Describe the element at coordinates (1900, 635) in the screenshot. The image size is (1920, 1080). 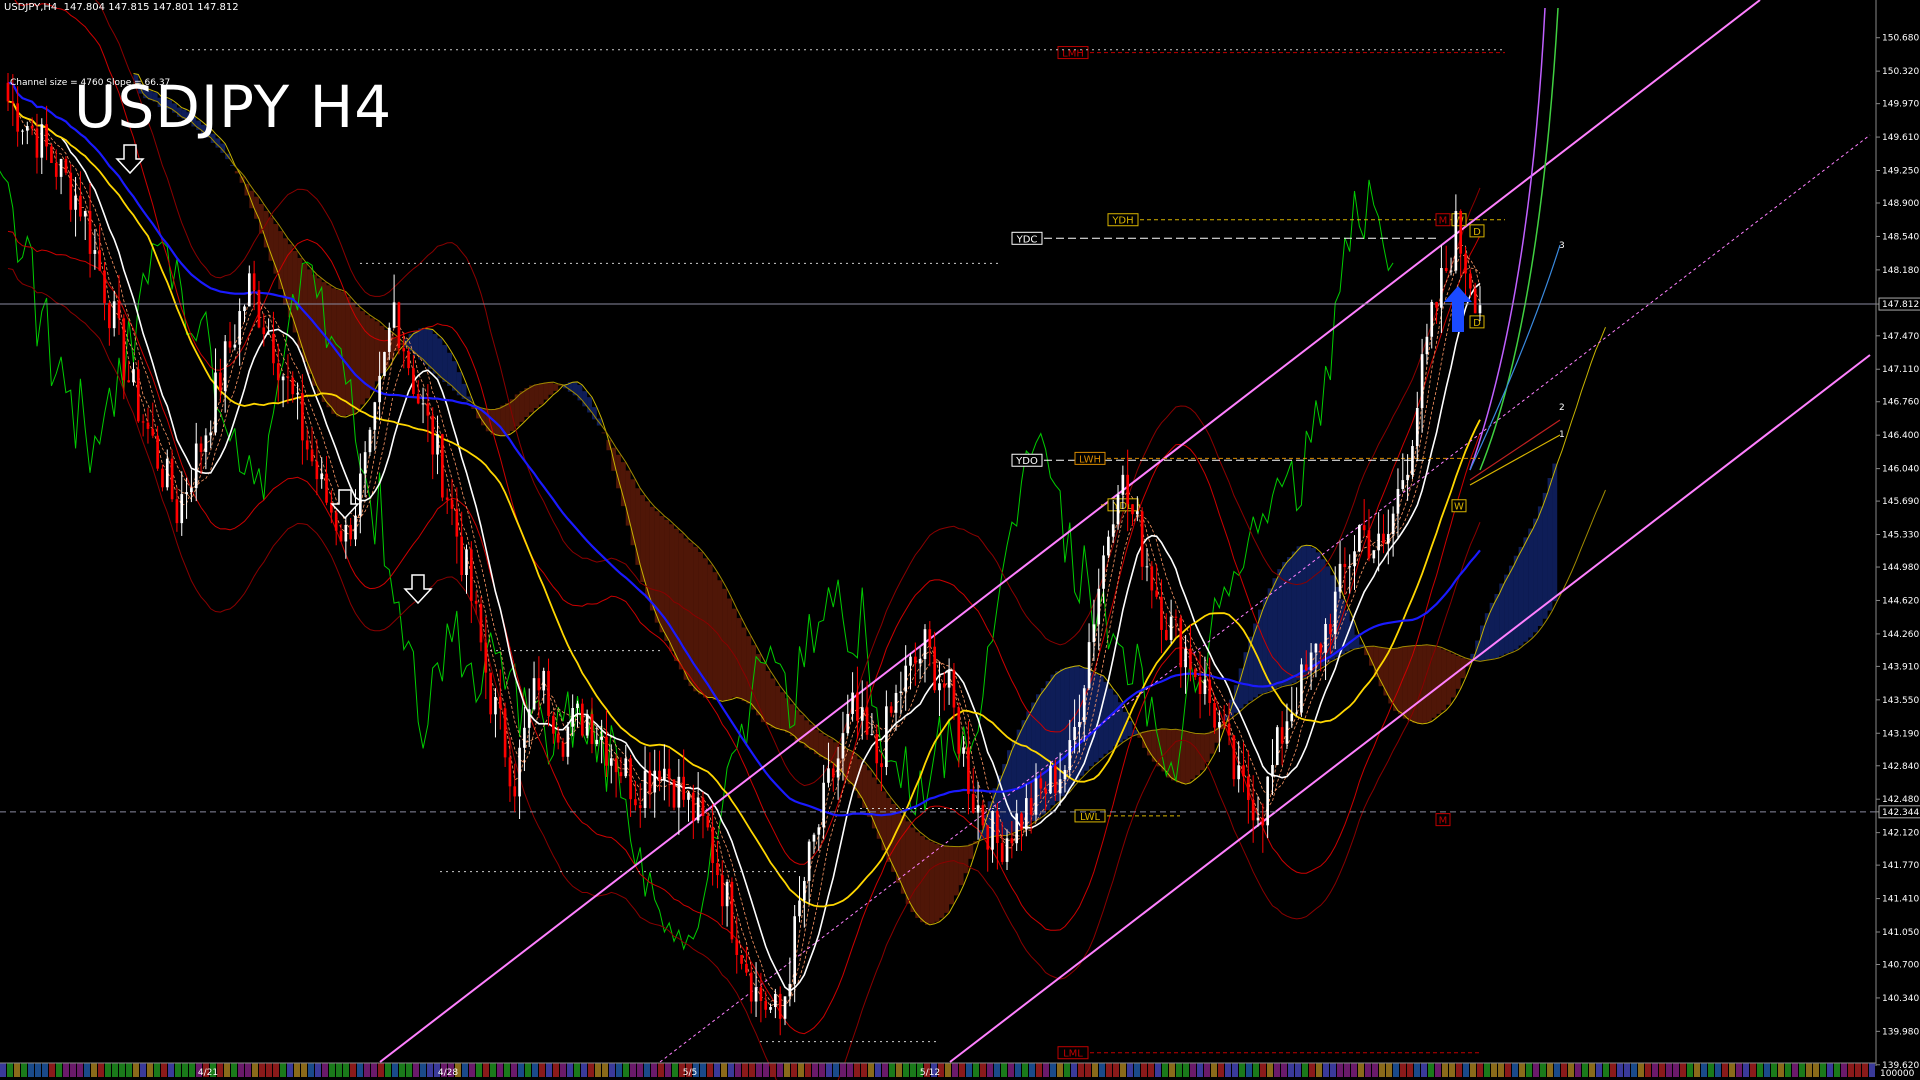
I see `price-tick-label: 144.260` at that location.